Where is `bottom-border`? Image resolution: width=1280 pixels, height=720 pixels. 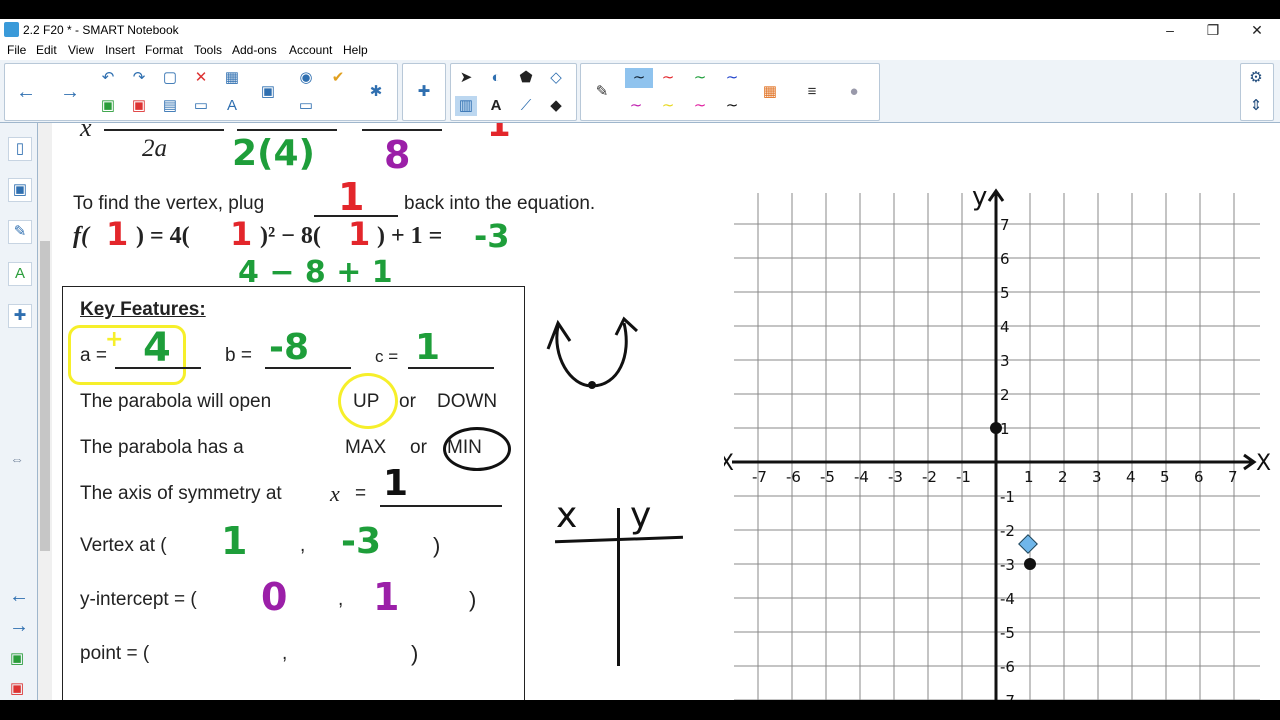
bottom-border is located at coordinates (640, 710).